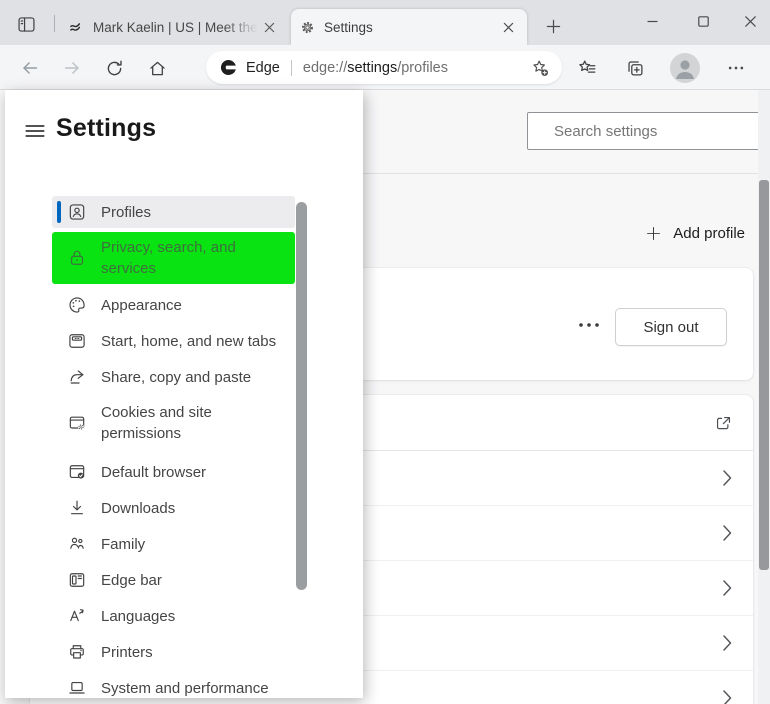 The height and width of the screenshot is (704, 770). I want to click on forward-button, so click(72, 68).